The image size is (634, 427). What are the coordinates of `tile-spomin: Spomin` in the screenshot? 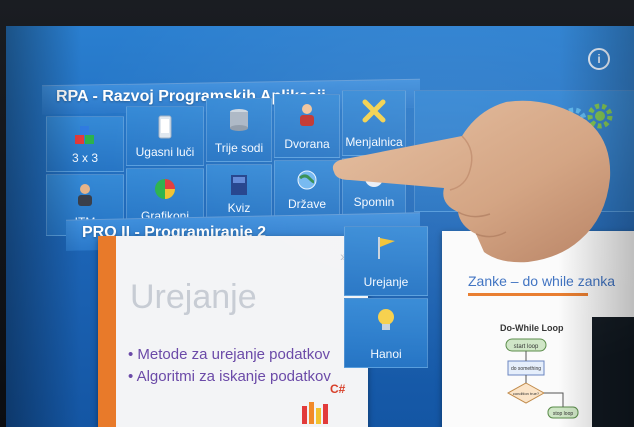 It's located at (374, 187).